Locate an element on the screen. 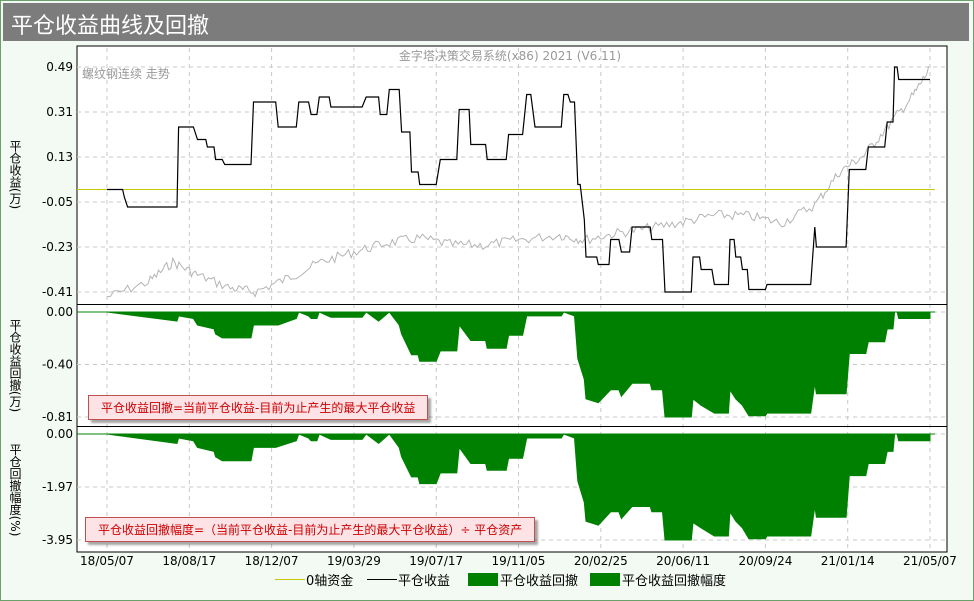 Image resolution: width=974 pixels, height=601 pixels. y-tick-label: -0.23 is located at coordinates (57, 247).